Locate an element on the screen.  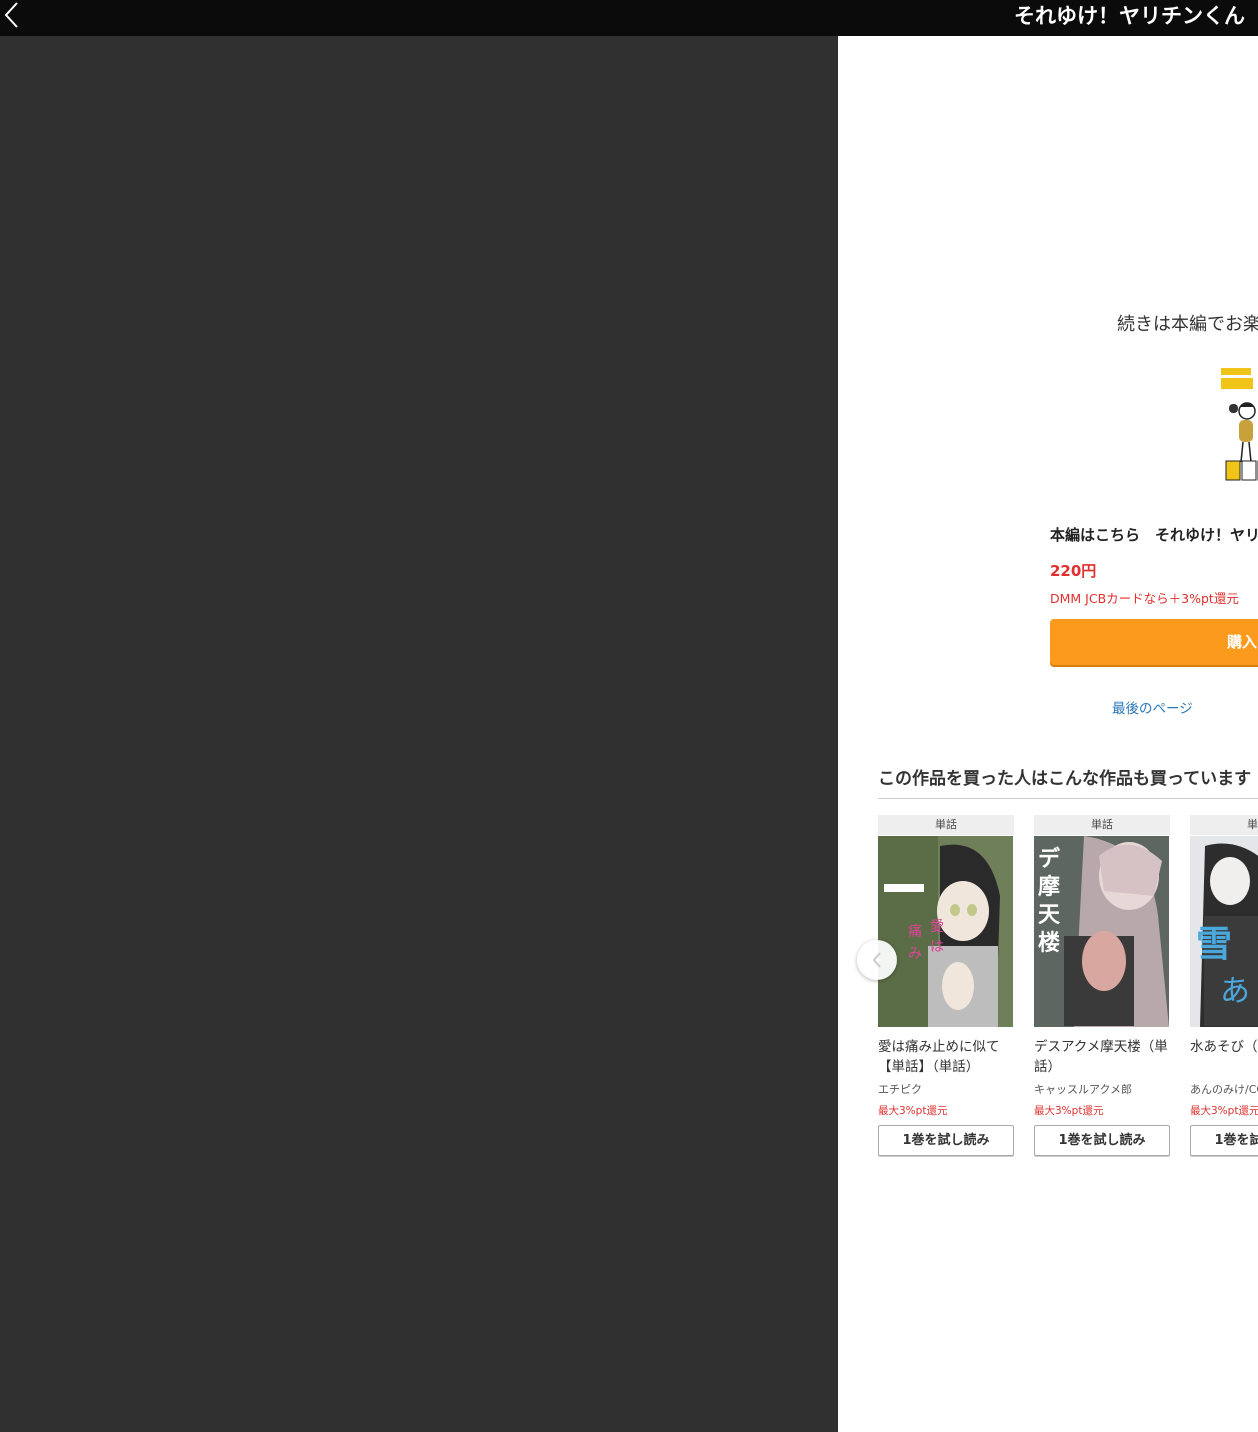
divider is located at coordinates (1068, 798).